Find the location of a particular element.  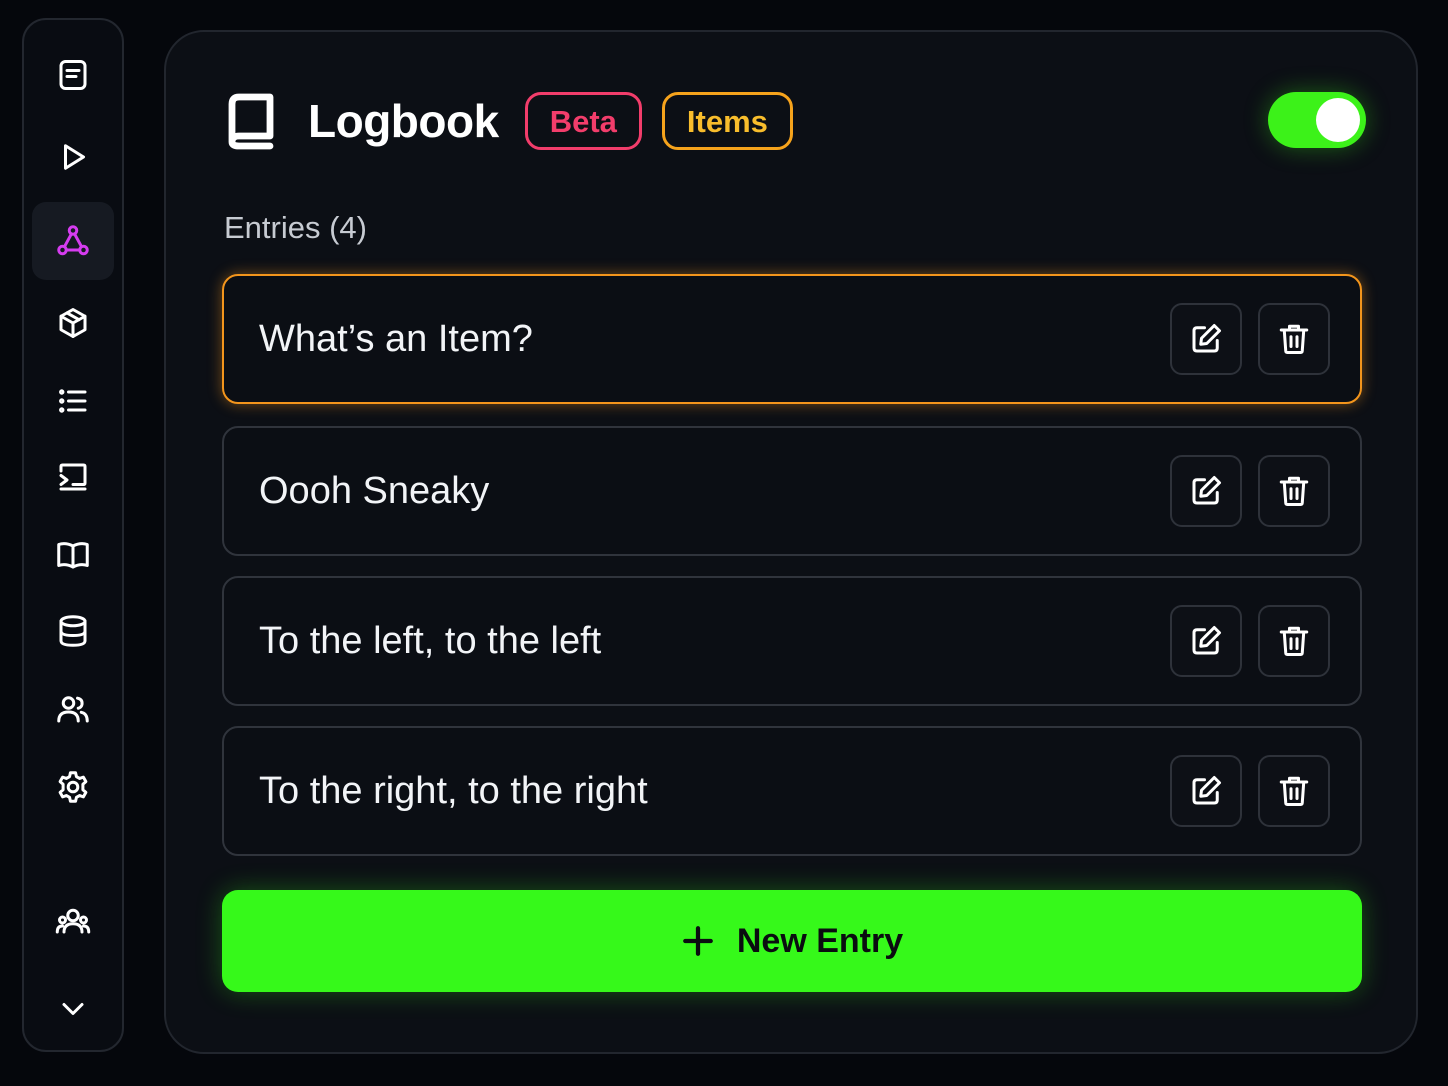

nodes-icon is located at coordinates (73, 241).